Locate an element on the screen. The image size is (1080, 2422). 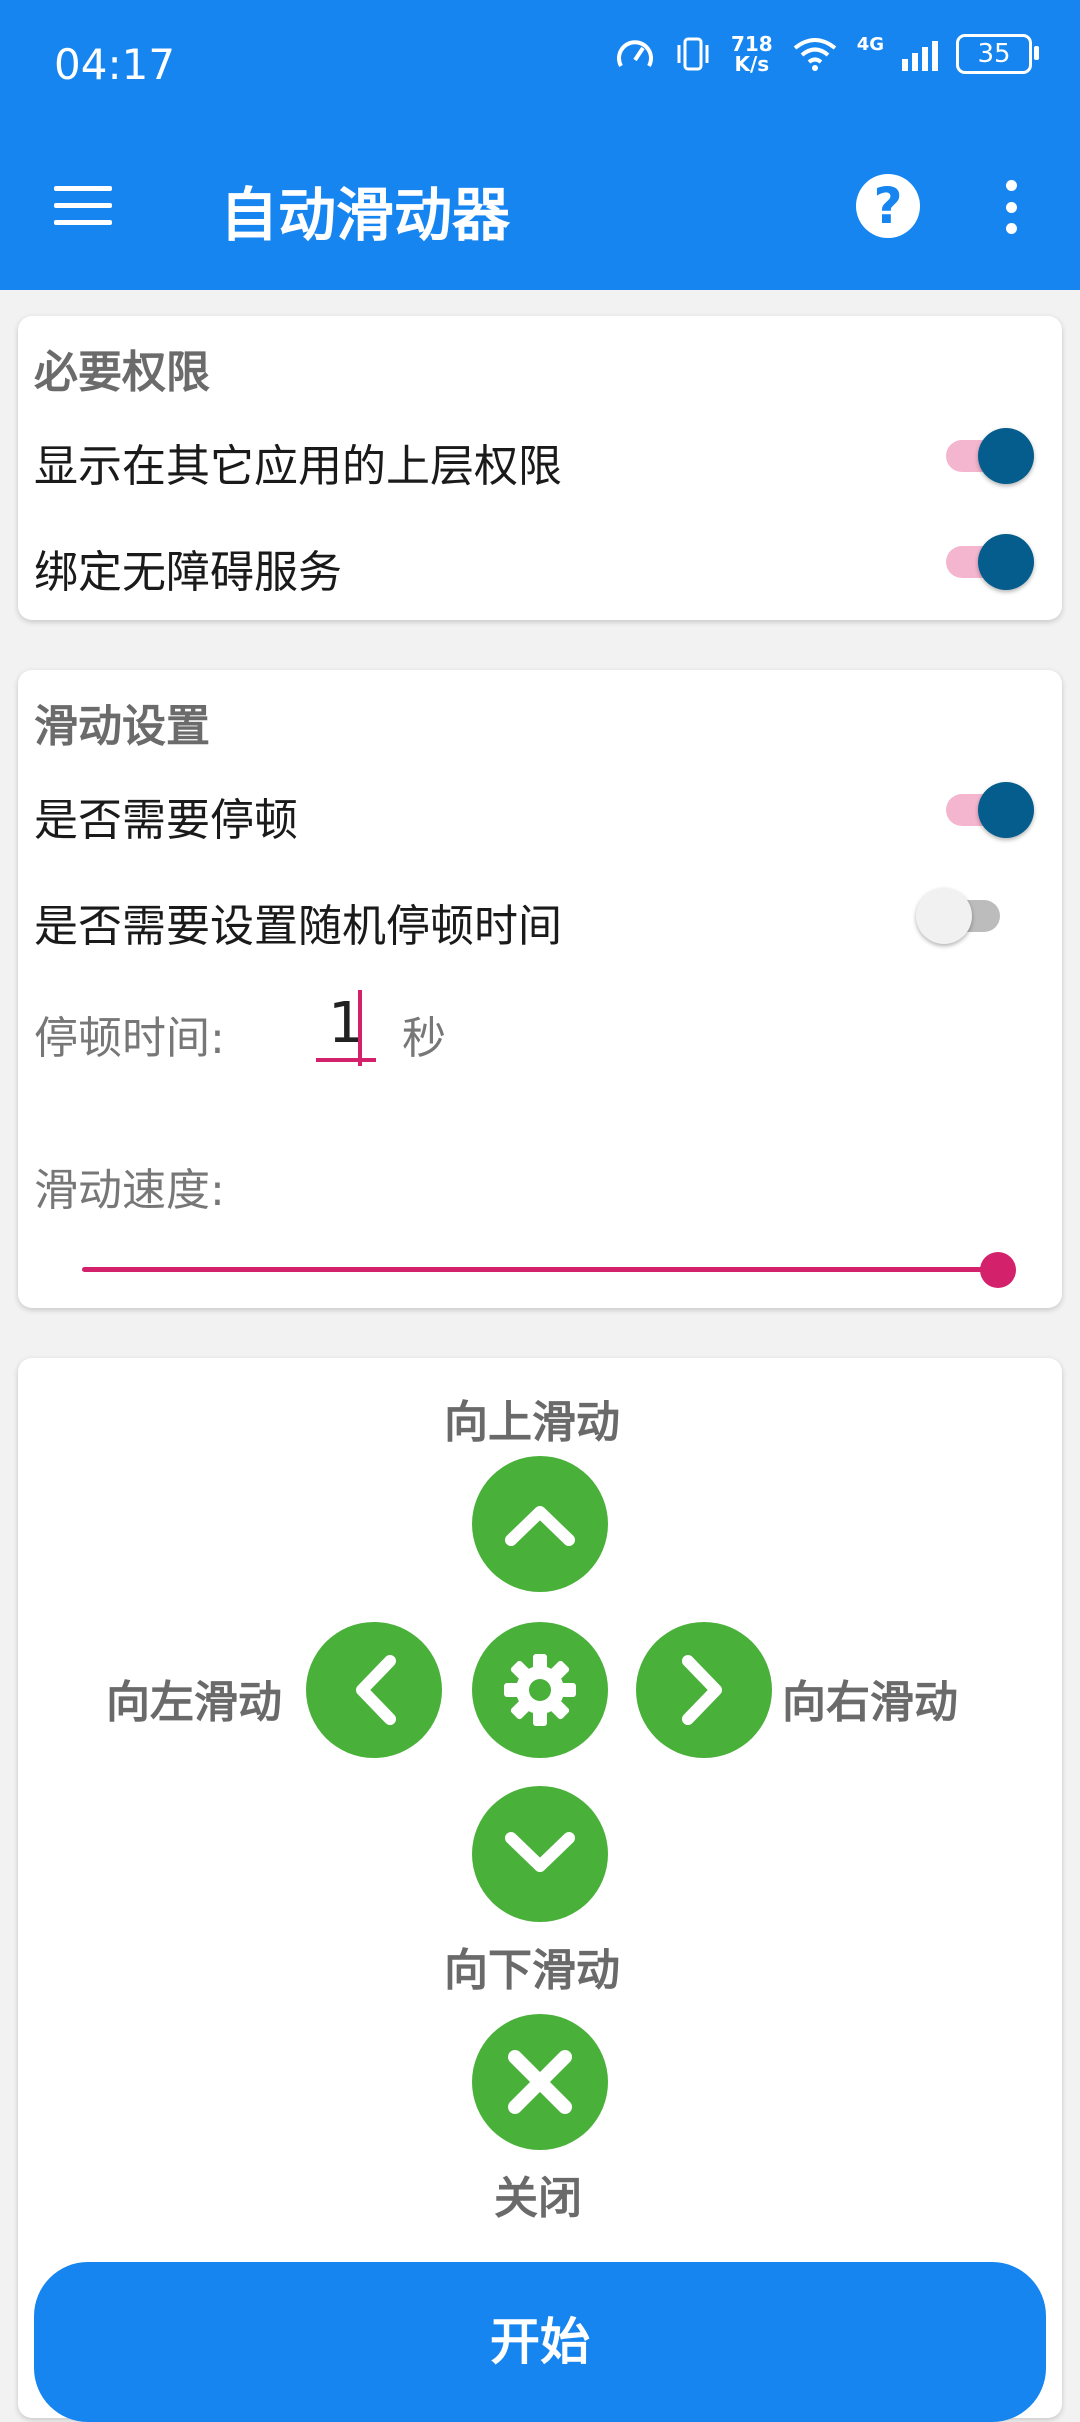
signal-icon is located at coordinates (920, 54).